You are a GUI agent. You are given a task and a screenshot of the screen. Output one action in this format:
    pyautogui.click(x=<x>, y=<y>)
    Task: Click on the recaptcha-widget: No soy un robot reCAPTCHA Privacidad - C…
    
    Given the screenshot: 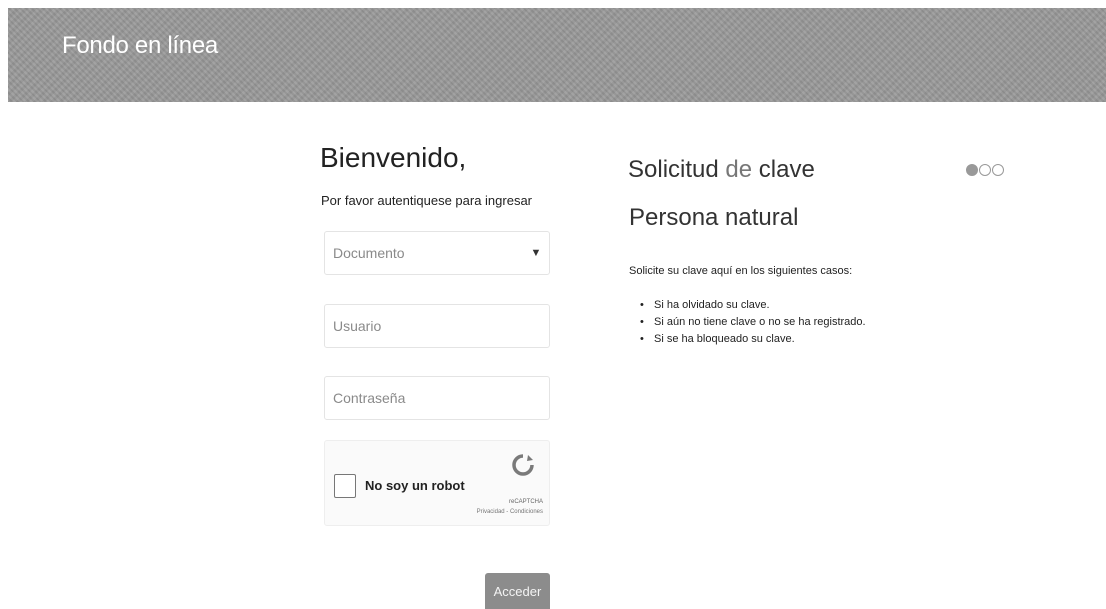 What is the action you would take?
    pyautogui.click(x=437, y=483)
    